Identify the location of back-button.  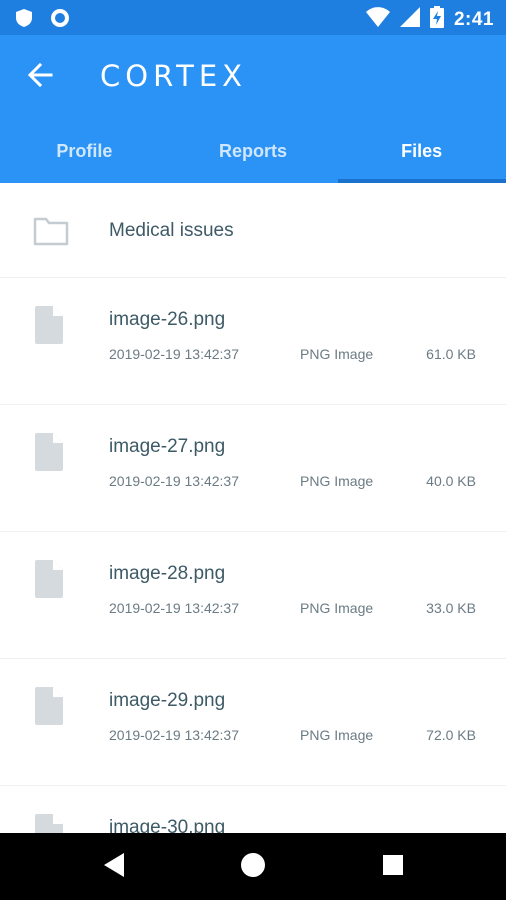
(40, 77).